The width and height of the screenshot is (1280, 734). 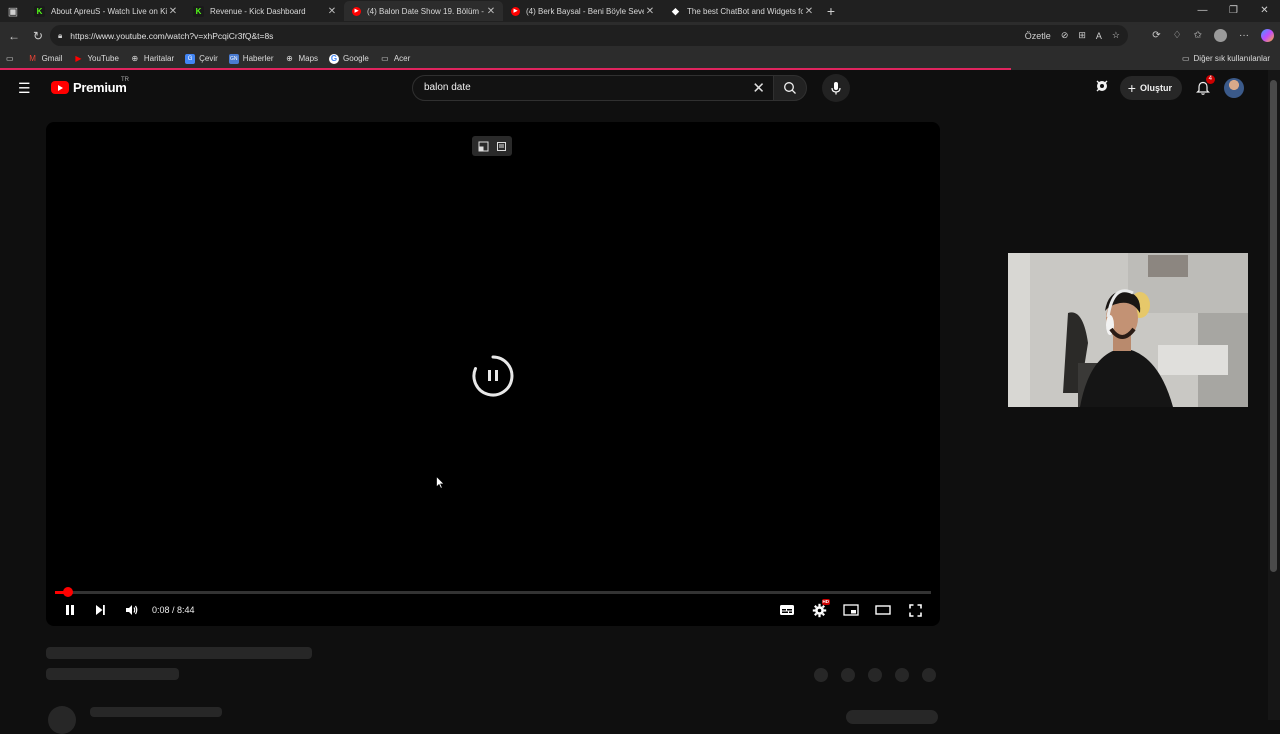 I want to click on tab-title: About ApreuS - Watch Live on Ki, so click(x=109, y=11).